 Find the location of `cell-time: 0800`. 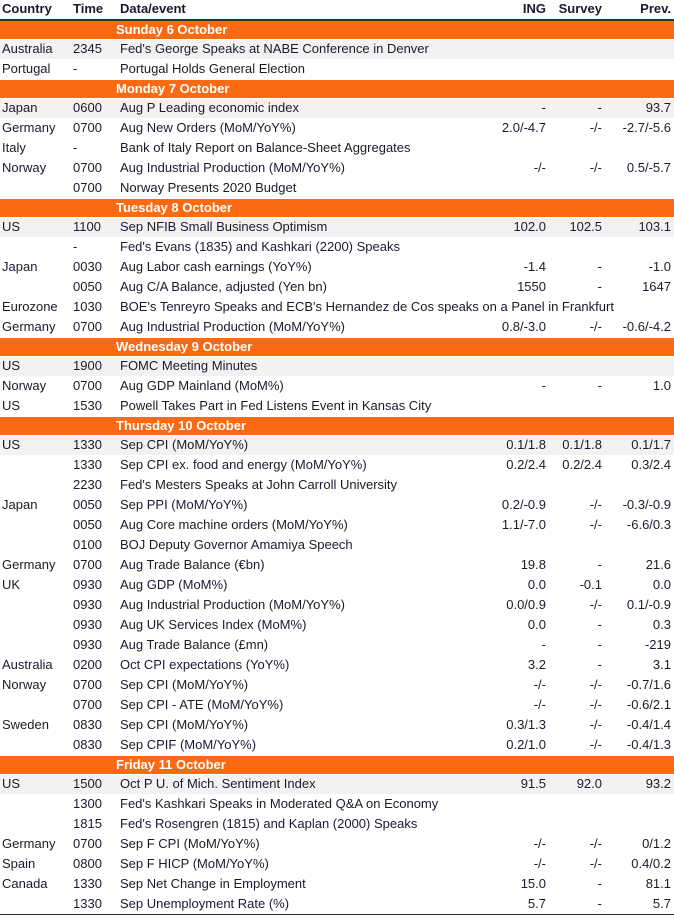

cell-time: 0800 is located at coordinates (94, 864).